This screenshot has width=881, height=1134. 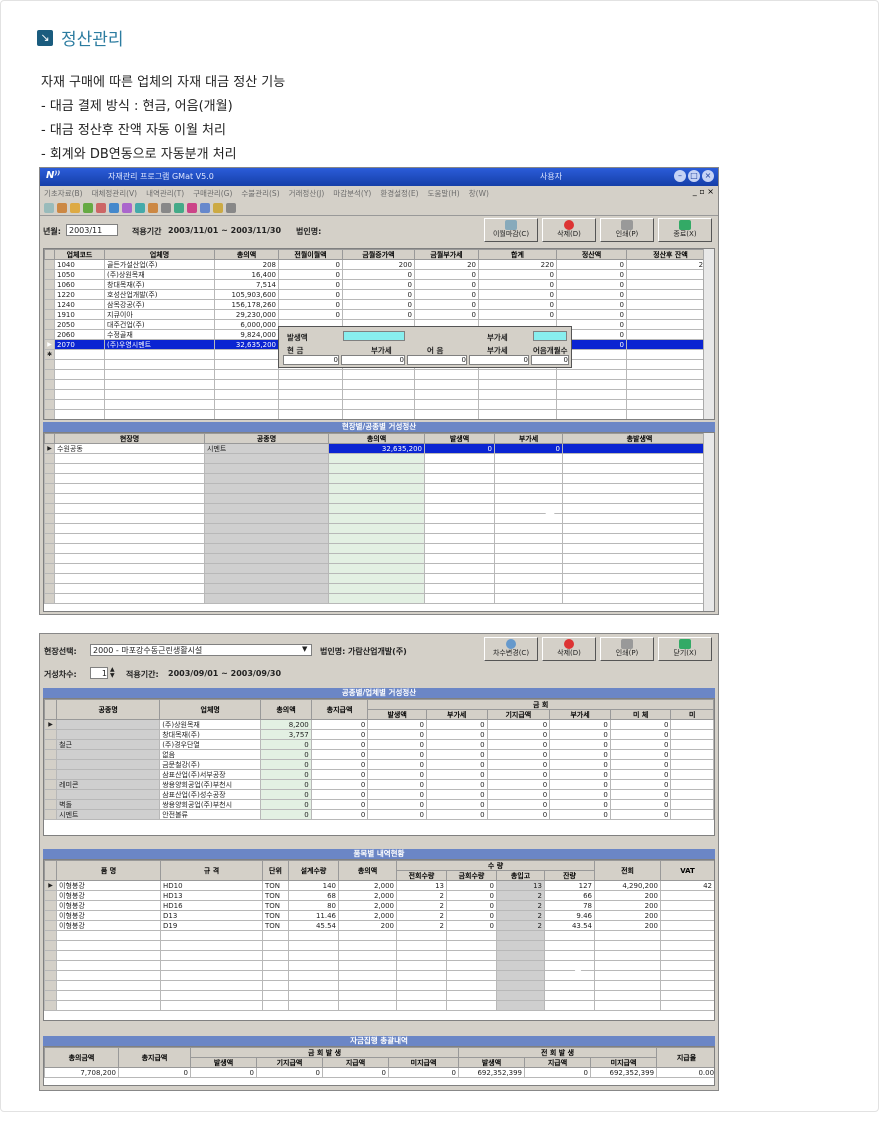 I want to click on col-header: 금월부가세, so click(x=446, y=254).